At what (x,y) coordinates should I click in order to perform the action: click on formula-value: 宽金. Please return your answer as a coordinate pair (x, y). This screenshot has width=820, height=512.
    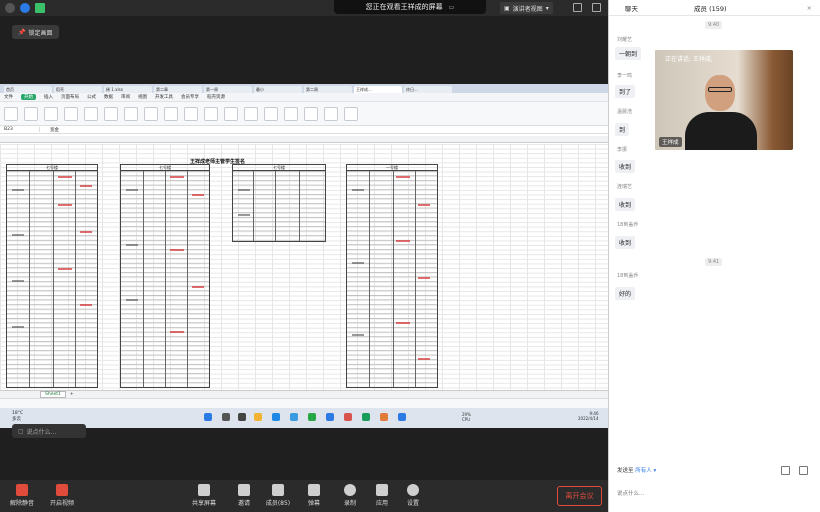
    Looking at the image, I should click on (49, 130).